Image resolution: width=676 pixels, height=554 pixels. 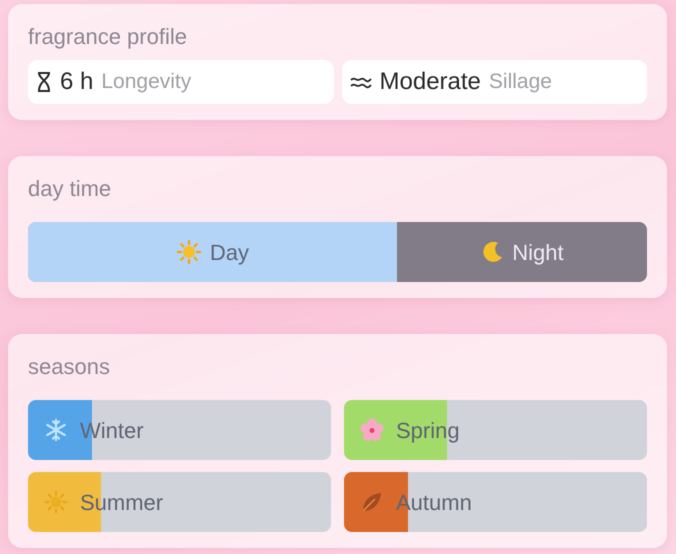 What do you see at coordinates (520, 82) in the screenshot?
I see `stat-label: Sillage` at bounding box center [520, 82].